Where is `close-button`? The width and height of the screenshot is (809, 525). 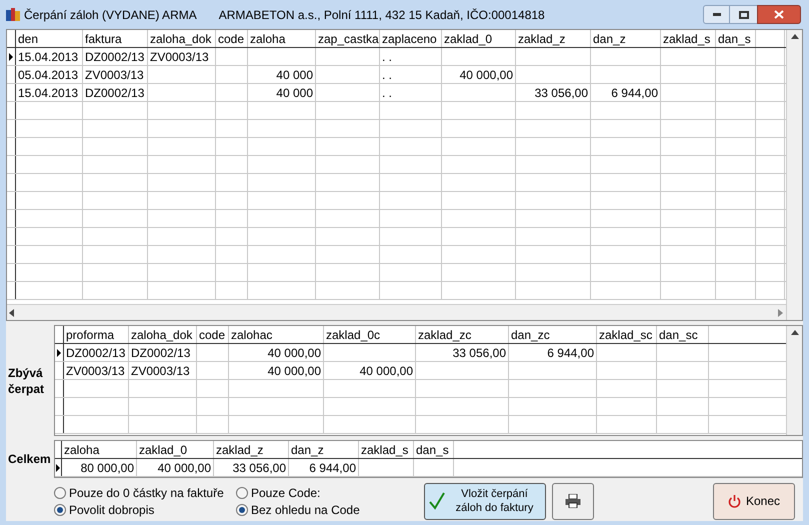
close-button is located at coordinates (779, 14).